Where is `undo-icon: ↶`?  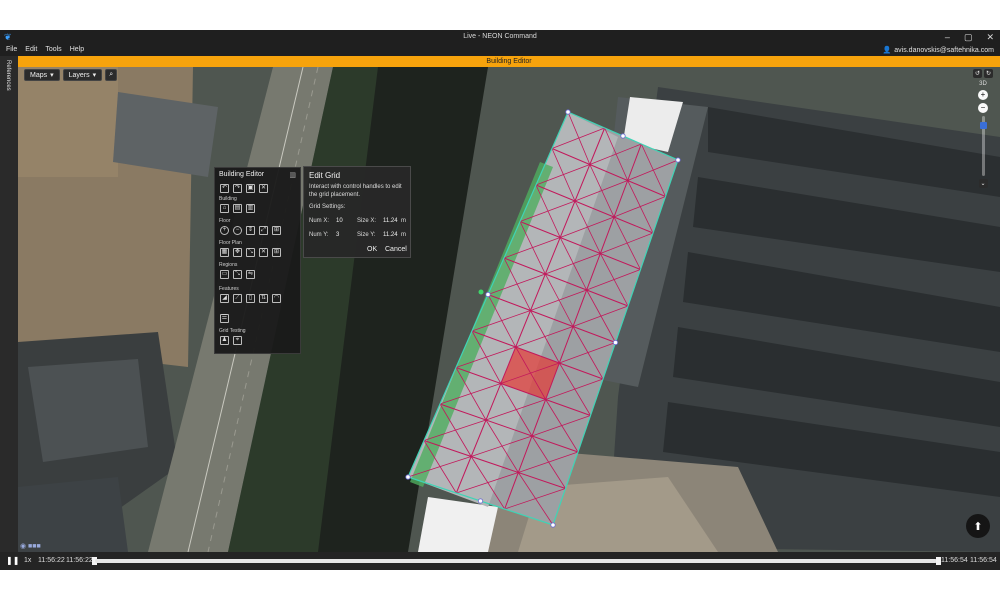
undo-icon: ↶ is located at coordinates (224, 188).